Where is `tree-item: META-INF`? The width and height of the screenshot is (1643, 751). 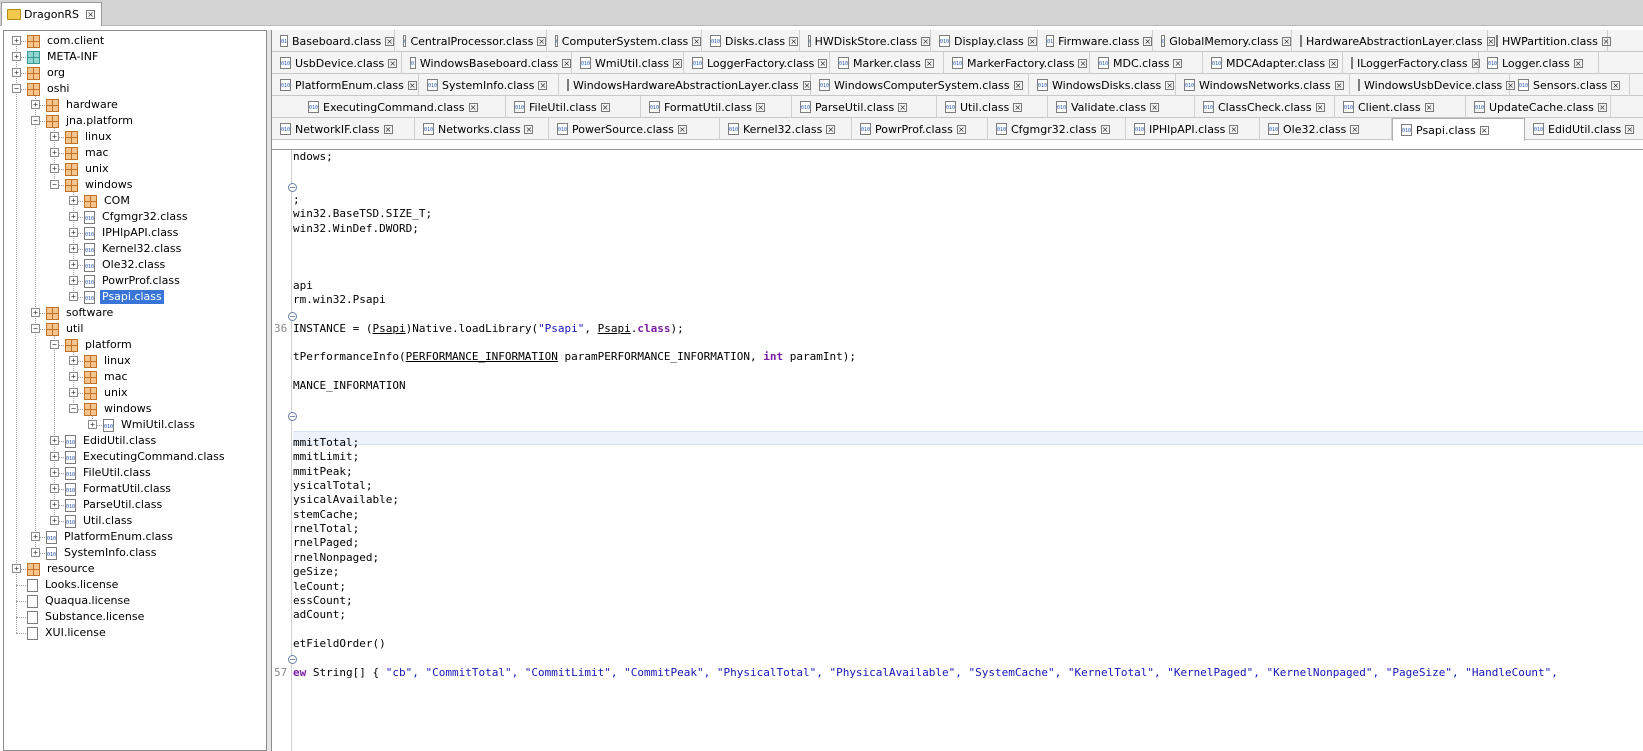
tree-item: META-INF is located at coordinates (63, 57).